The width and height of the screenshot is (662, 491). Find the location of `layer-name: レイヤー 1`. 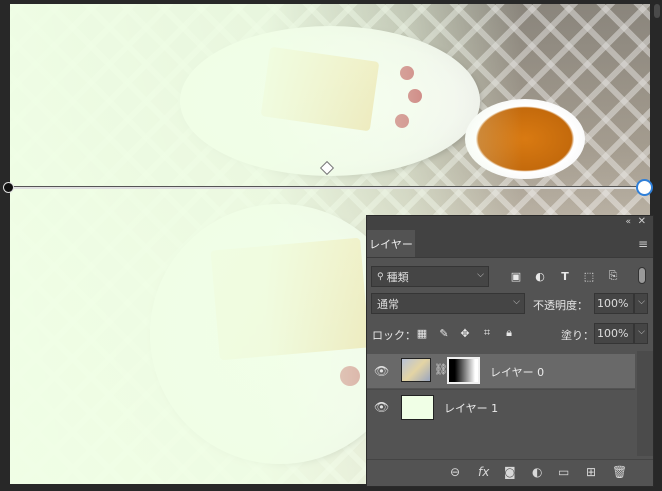

layer-name: レイヤー 1 is located at coordinates (471, 408).